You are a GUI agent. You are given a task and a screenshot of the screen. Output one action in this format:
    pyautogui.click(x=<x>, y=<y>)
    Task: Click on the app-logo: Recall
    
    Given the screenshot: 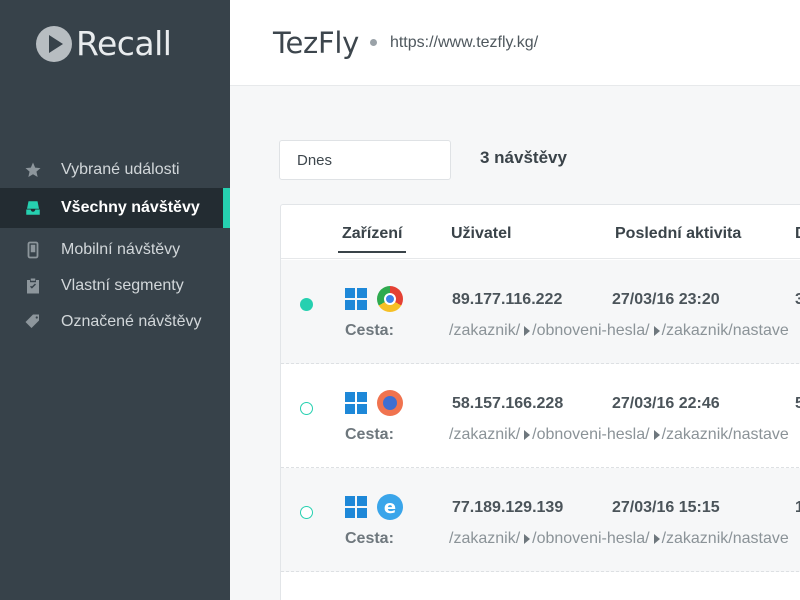 What is the action you would take?
    pyautogui.click(x=104, y=43)
    